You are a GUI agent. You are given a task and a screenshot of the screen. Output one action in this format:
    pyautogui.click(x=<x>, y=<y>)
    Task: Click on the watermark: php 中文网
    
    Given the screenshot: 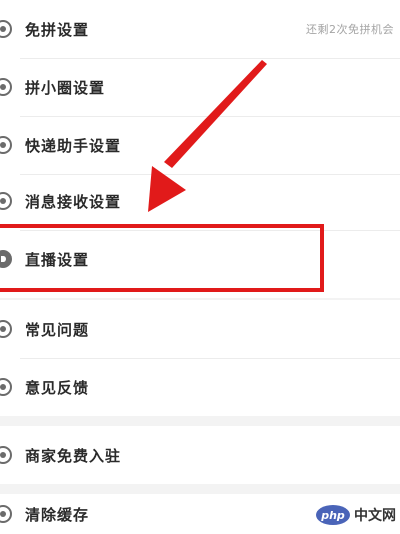 What is the action you would take?
    pyautogui.click(x=356, y=515)
    